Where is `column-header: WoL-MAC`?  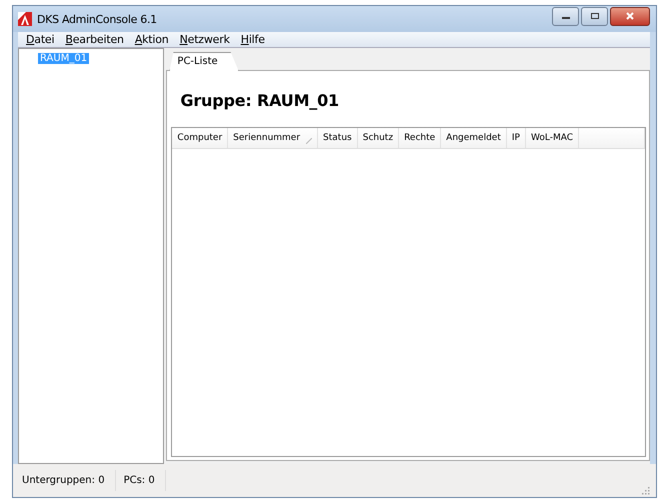
column-header: WoL-MAC is located at coordinates (552, 138).